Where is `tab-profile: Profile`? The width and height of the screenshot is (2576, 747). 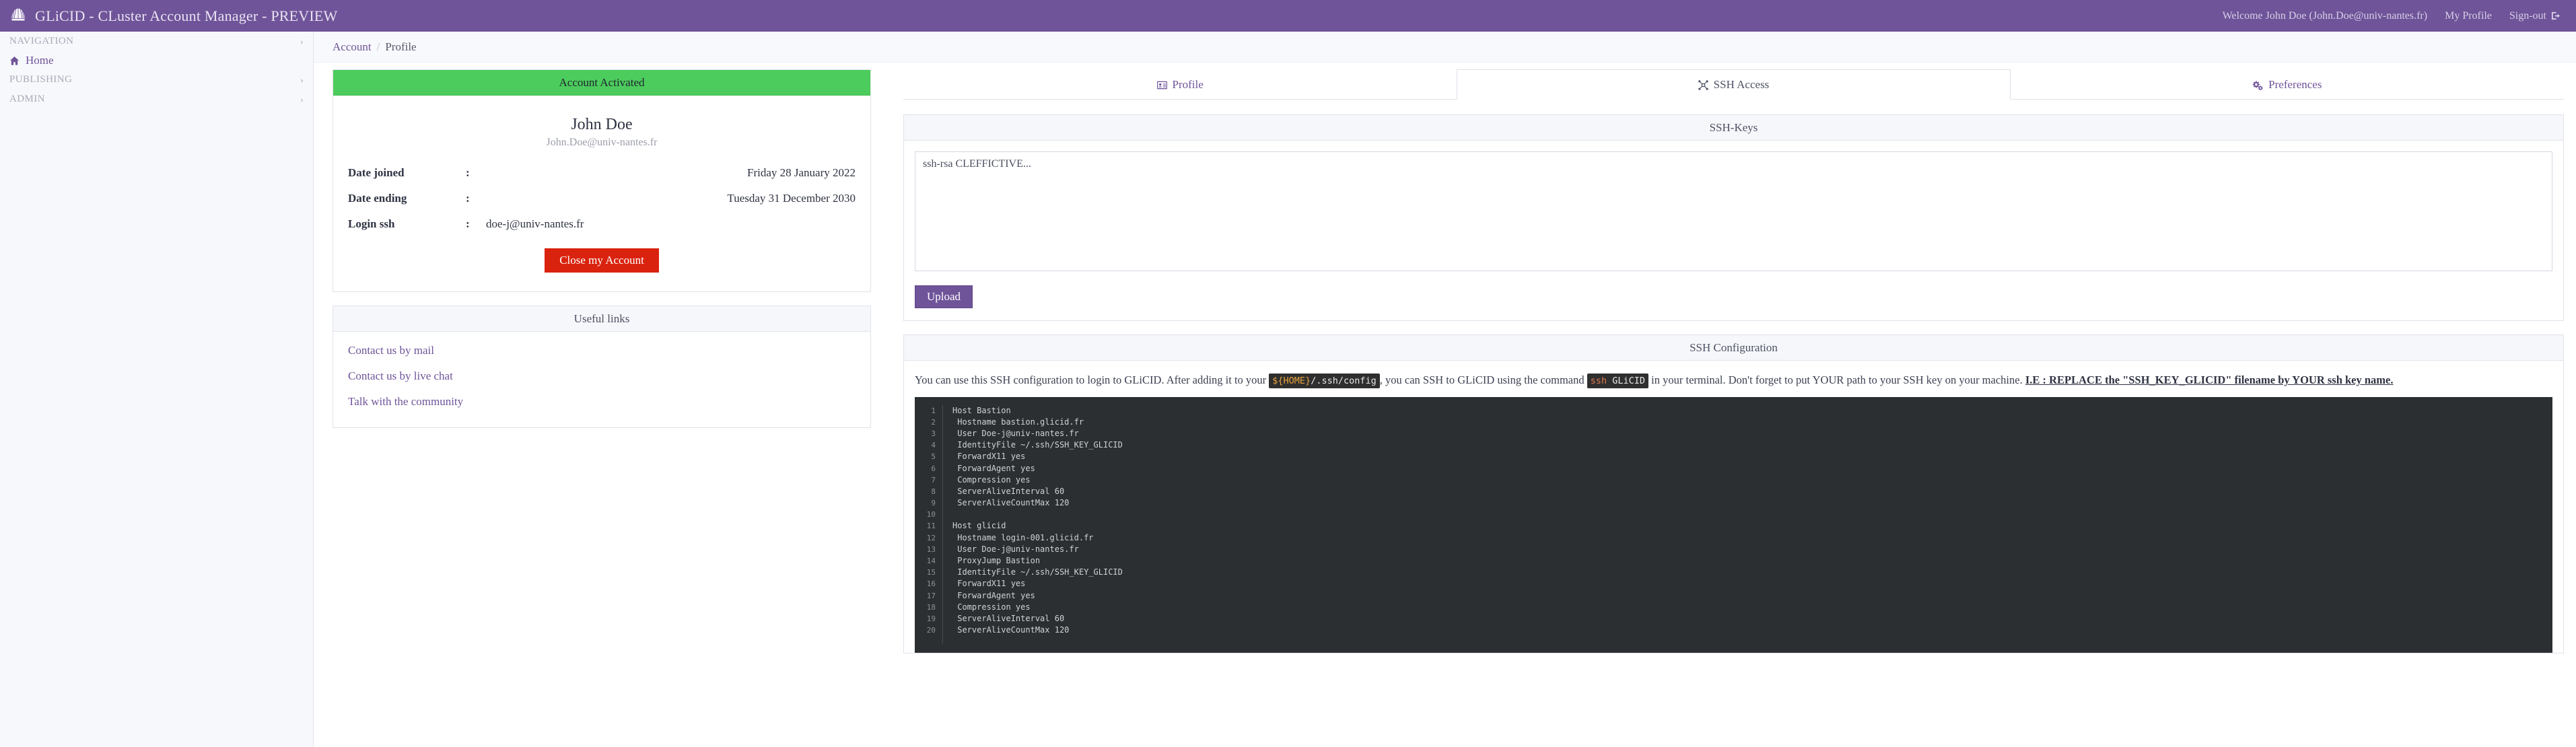
tab-profile: Profile is located at coordinates (1180, 84).